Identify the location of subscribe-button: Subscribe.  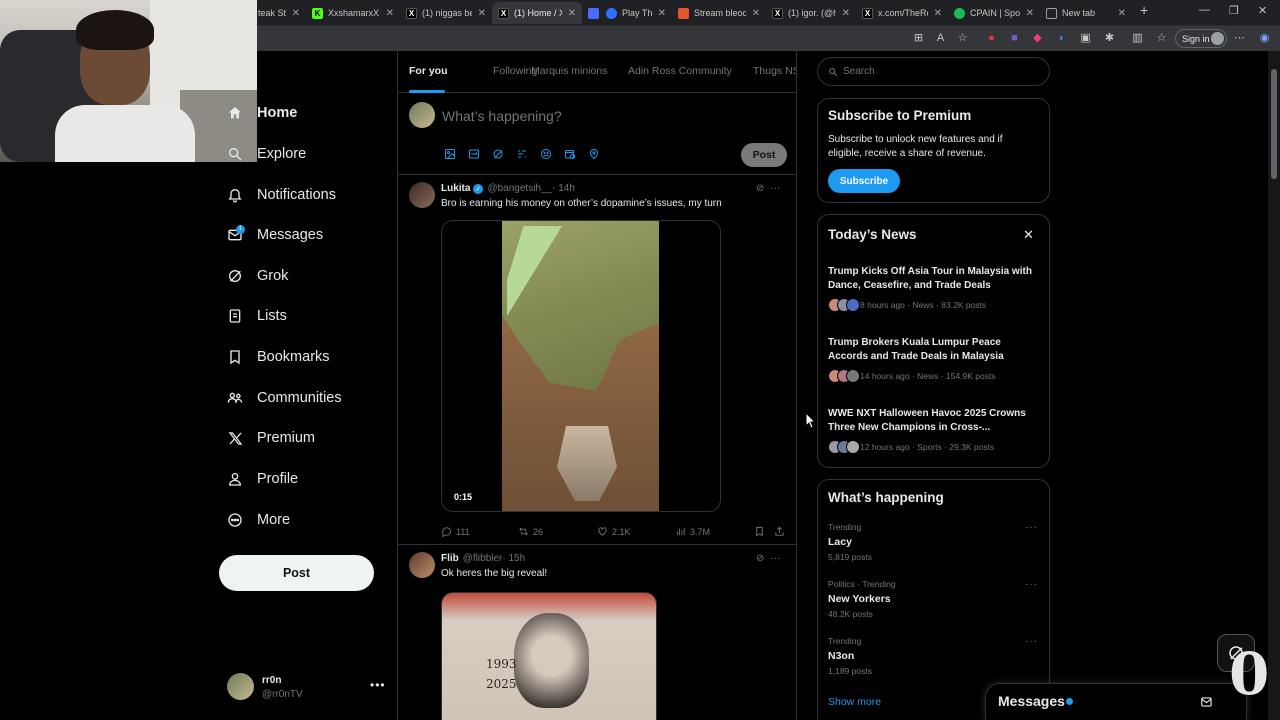
(864, 181).